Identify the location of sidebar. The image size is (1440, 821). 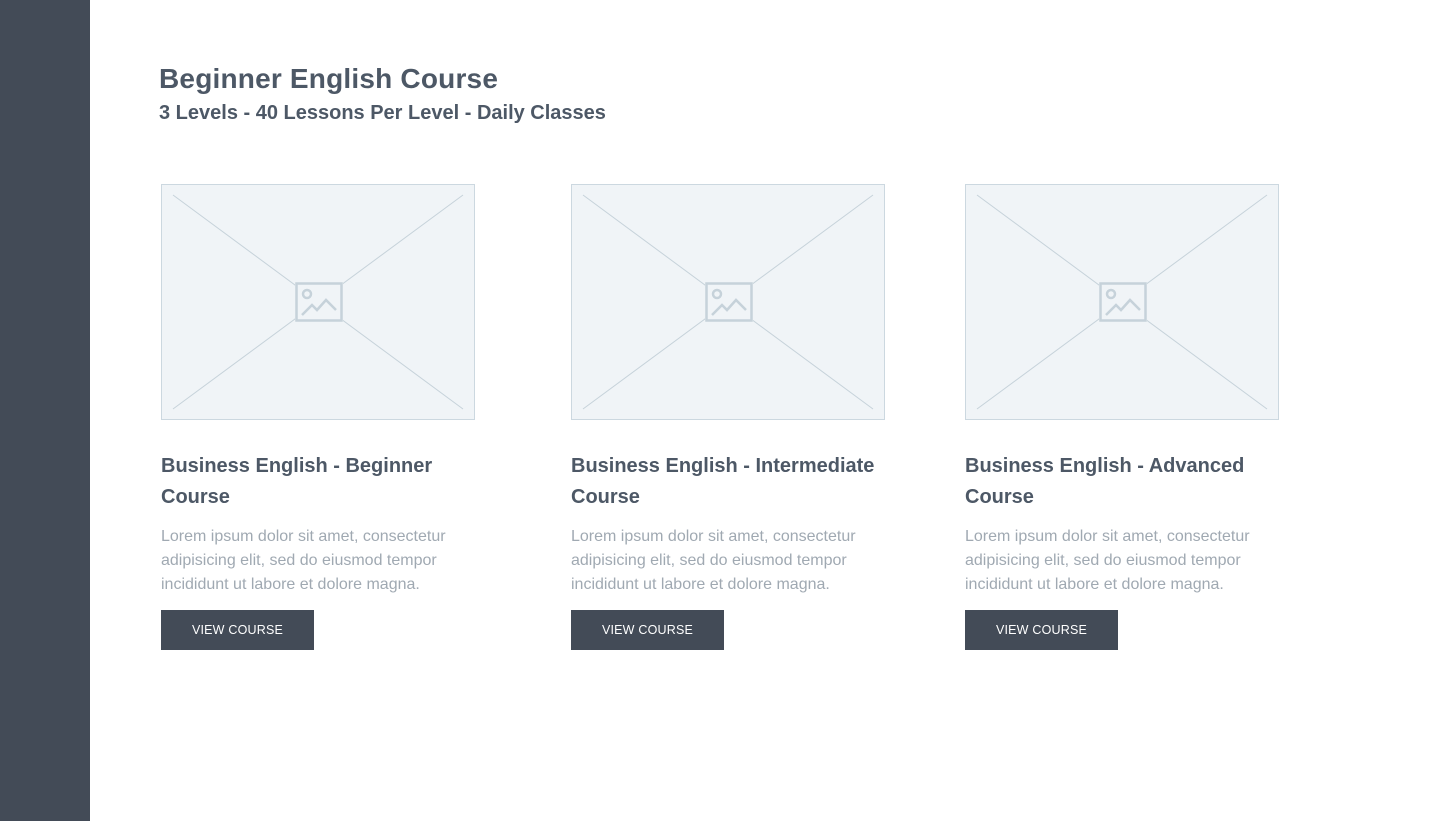
(45, 410).